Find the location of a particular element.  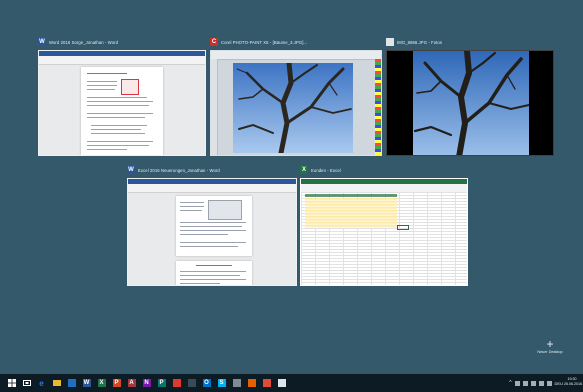

battery-icon is located at coordinates (533, 383).